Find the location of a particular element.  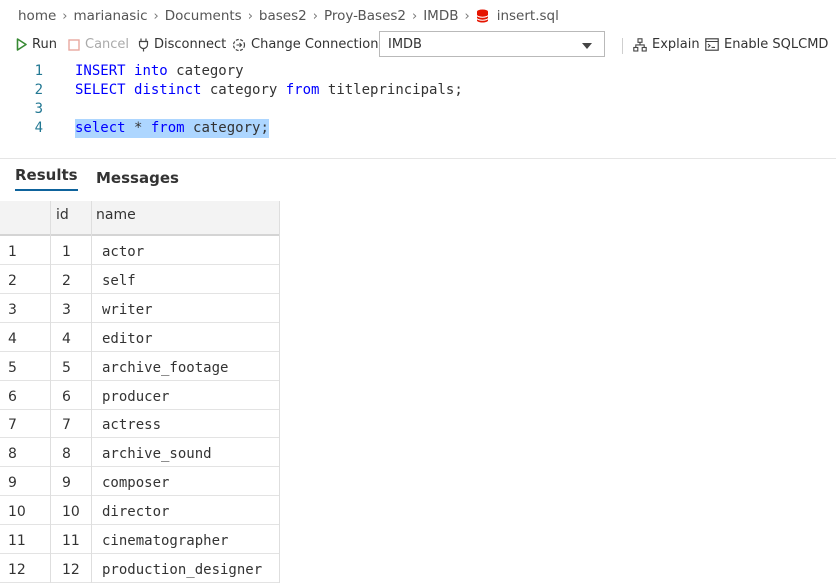

id-cell: 10 is located at coordinates (71, 510).